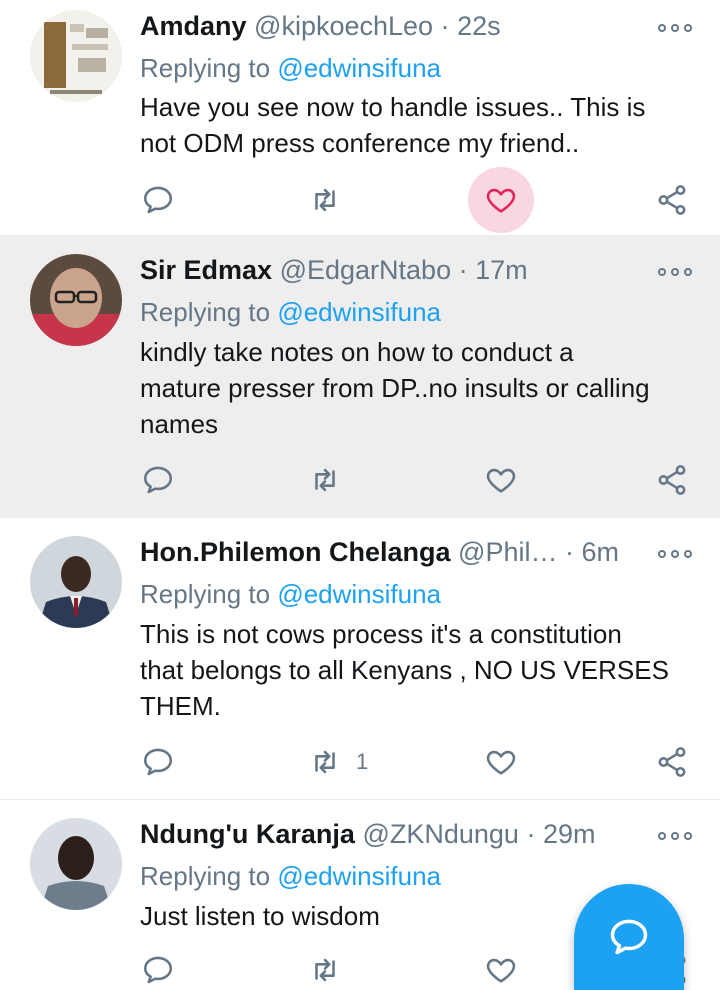  I want to click on tweet-header: Hon.Philemon Chelanga @Phil… · 6m, so click(390, 552).